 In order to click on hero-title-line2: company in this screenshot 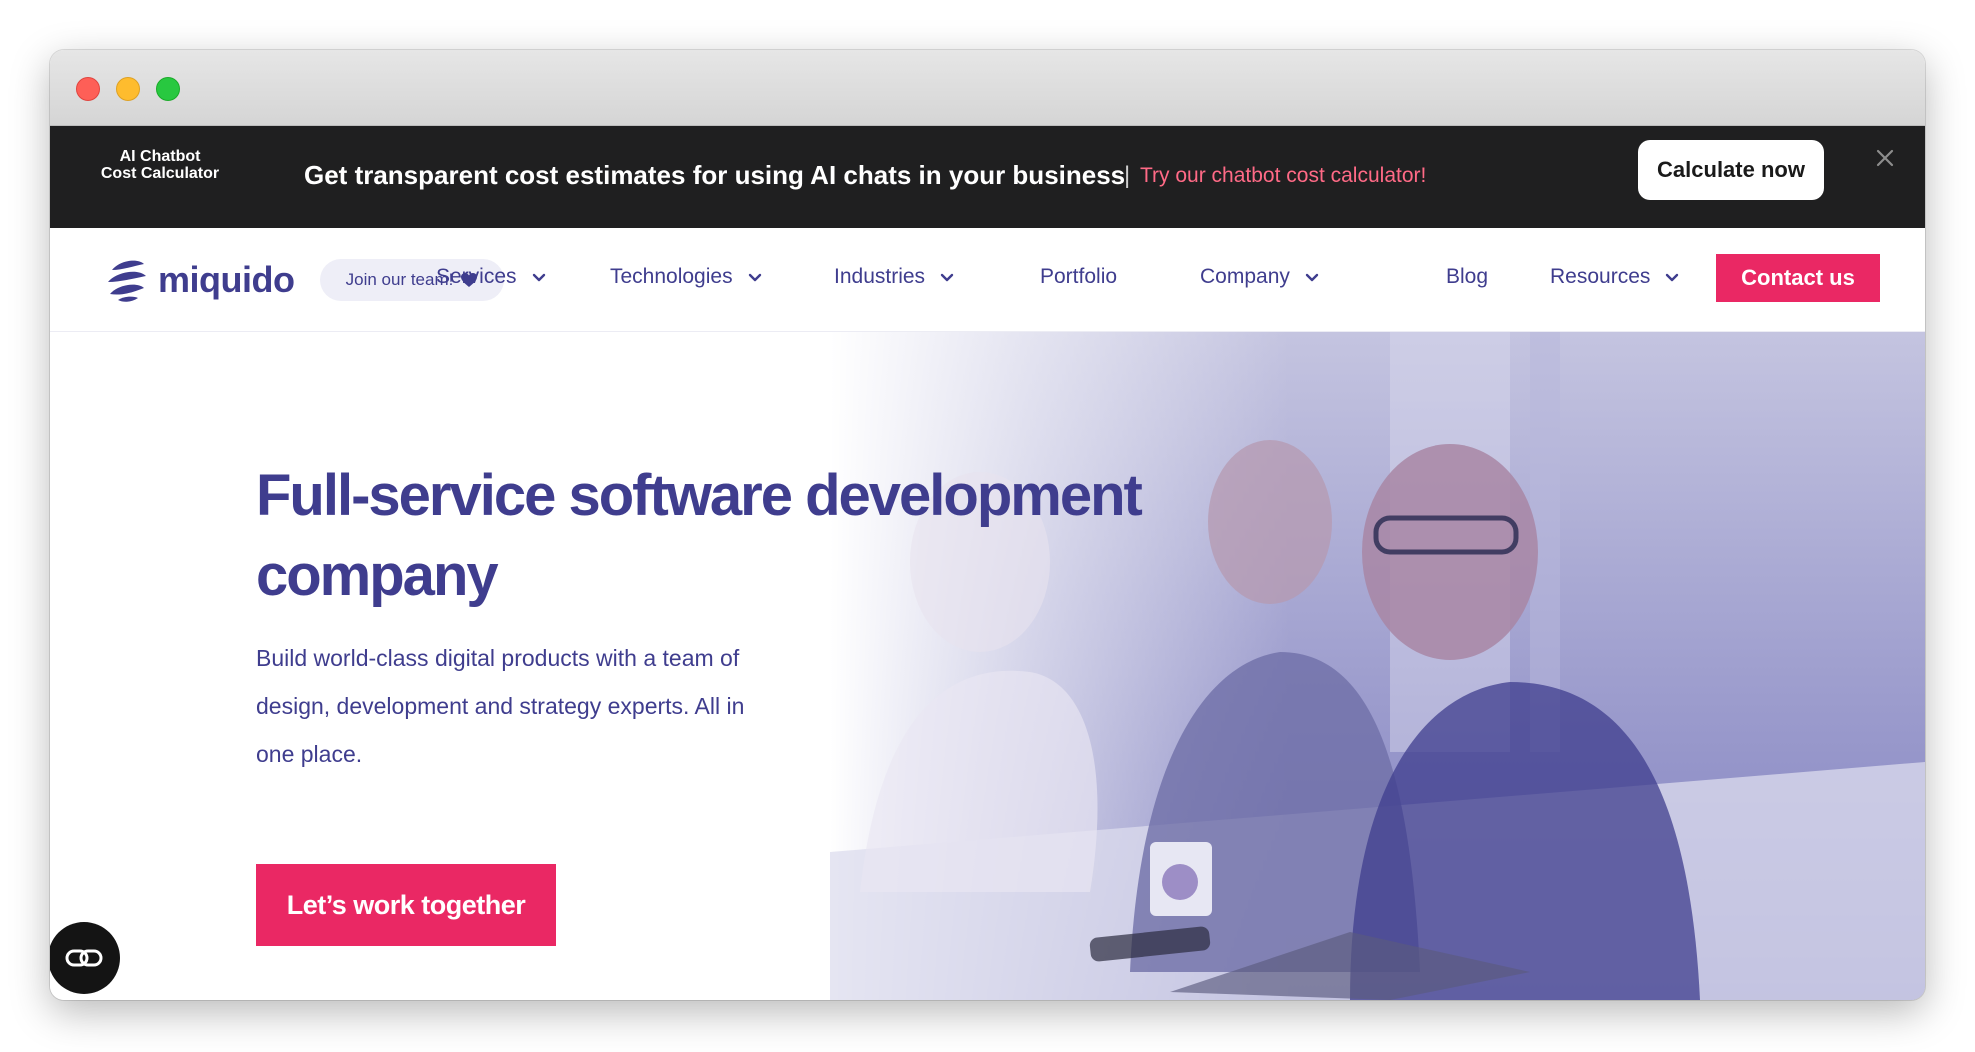, I will do `click(377, 575)`.